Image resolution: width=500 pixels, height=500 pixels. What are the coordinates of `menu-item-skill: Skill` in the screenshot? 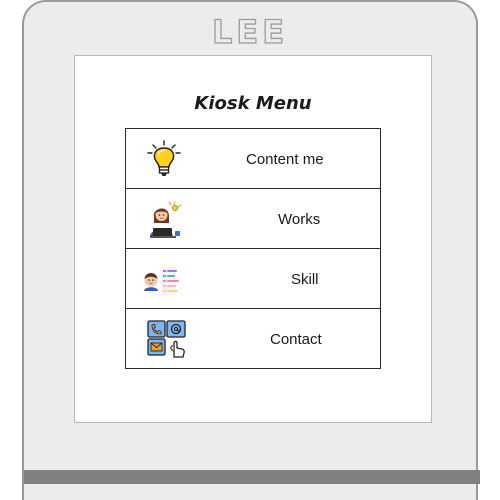 It's located at (253, 279).